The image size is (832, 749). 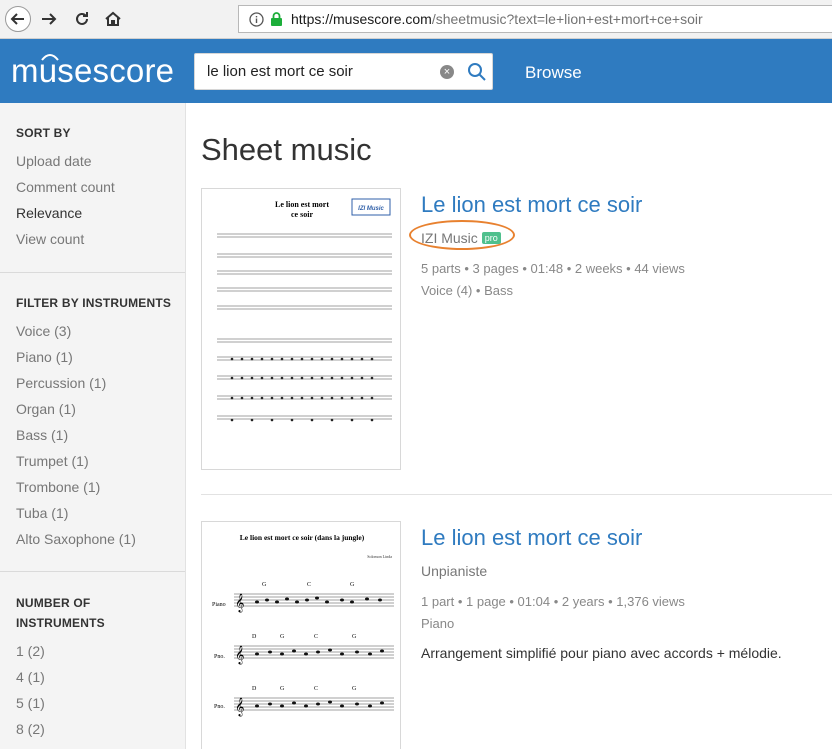 What do you see at coordinates (516, 494) in the screenshot?
I see `result-divider` at bounding box center [516, 494].